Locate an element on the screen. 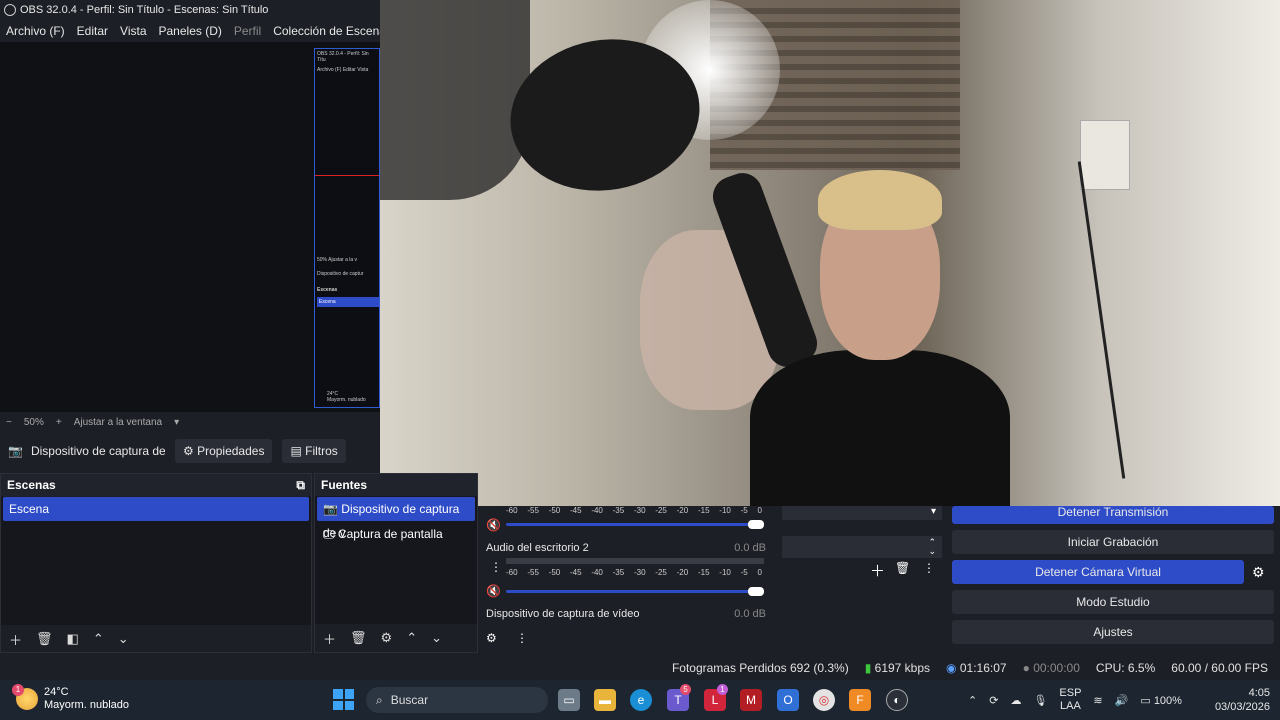  tick-label: -5 is located at coordinates (744, 510).